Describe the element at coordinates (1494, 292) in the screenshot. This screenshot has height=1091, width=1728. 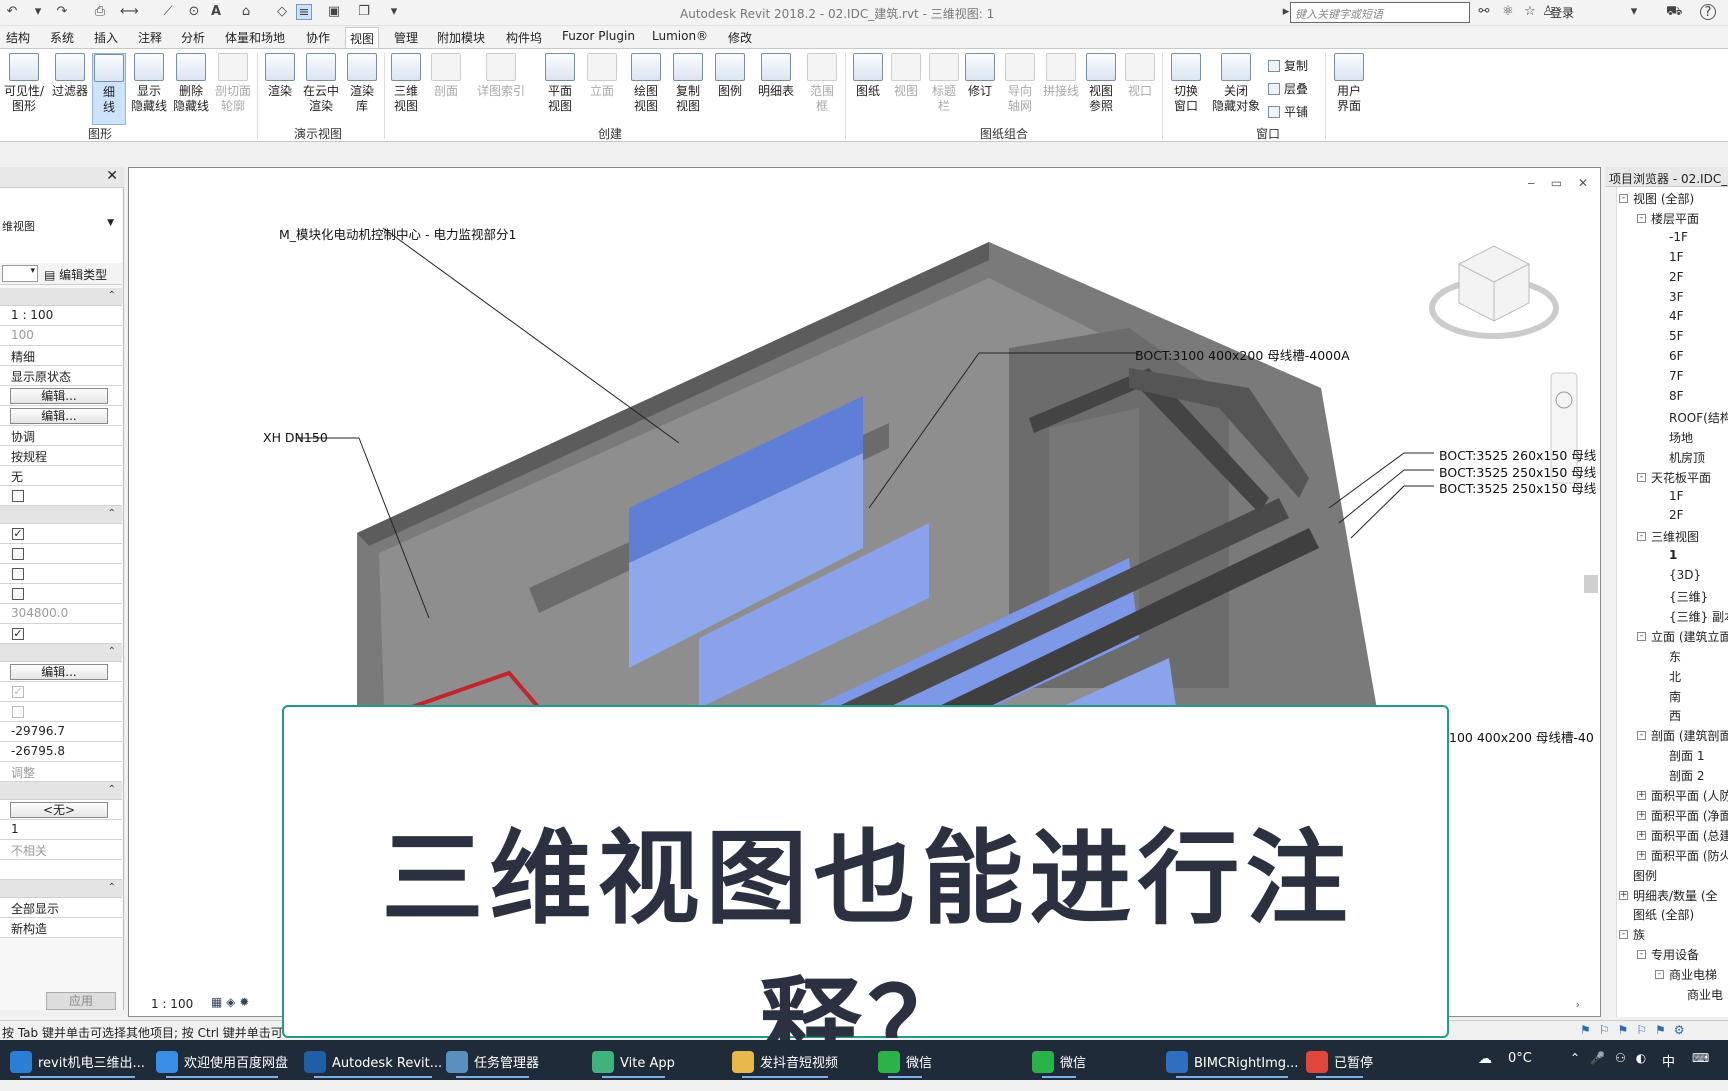
I see `viewcube` at that location.